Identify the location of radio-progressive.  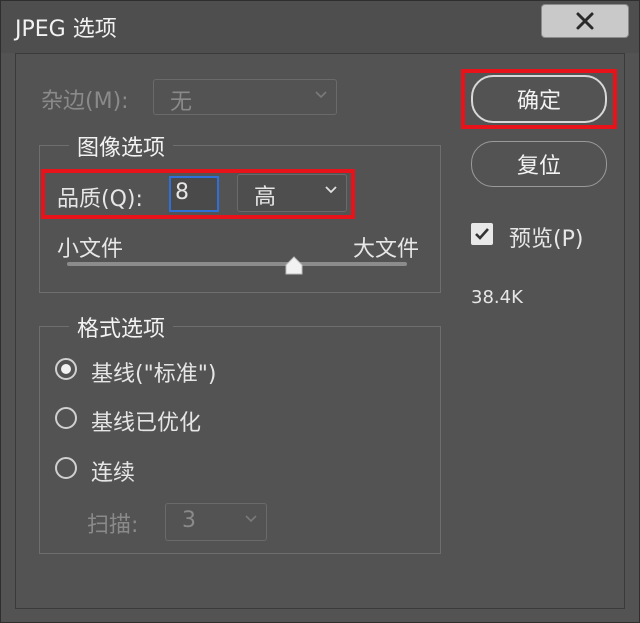
(66, 468).